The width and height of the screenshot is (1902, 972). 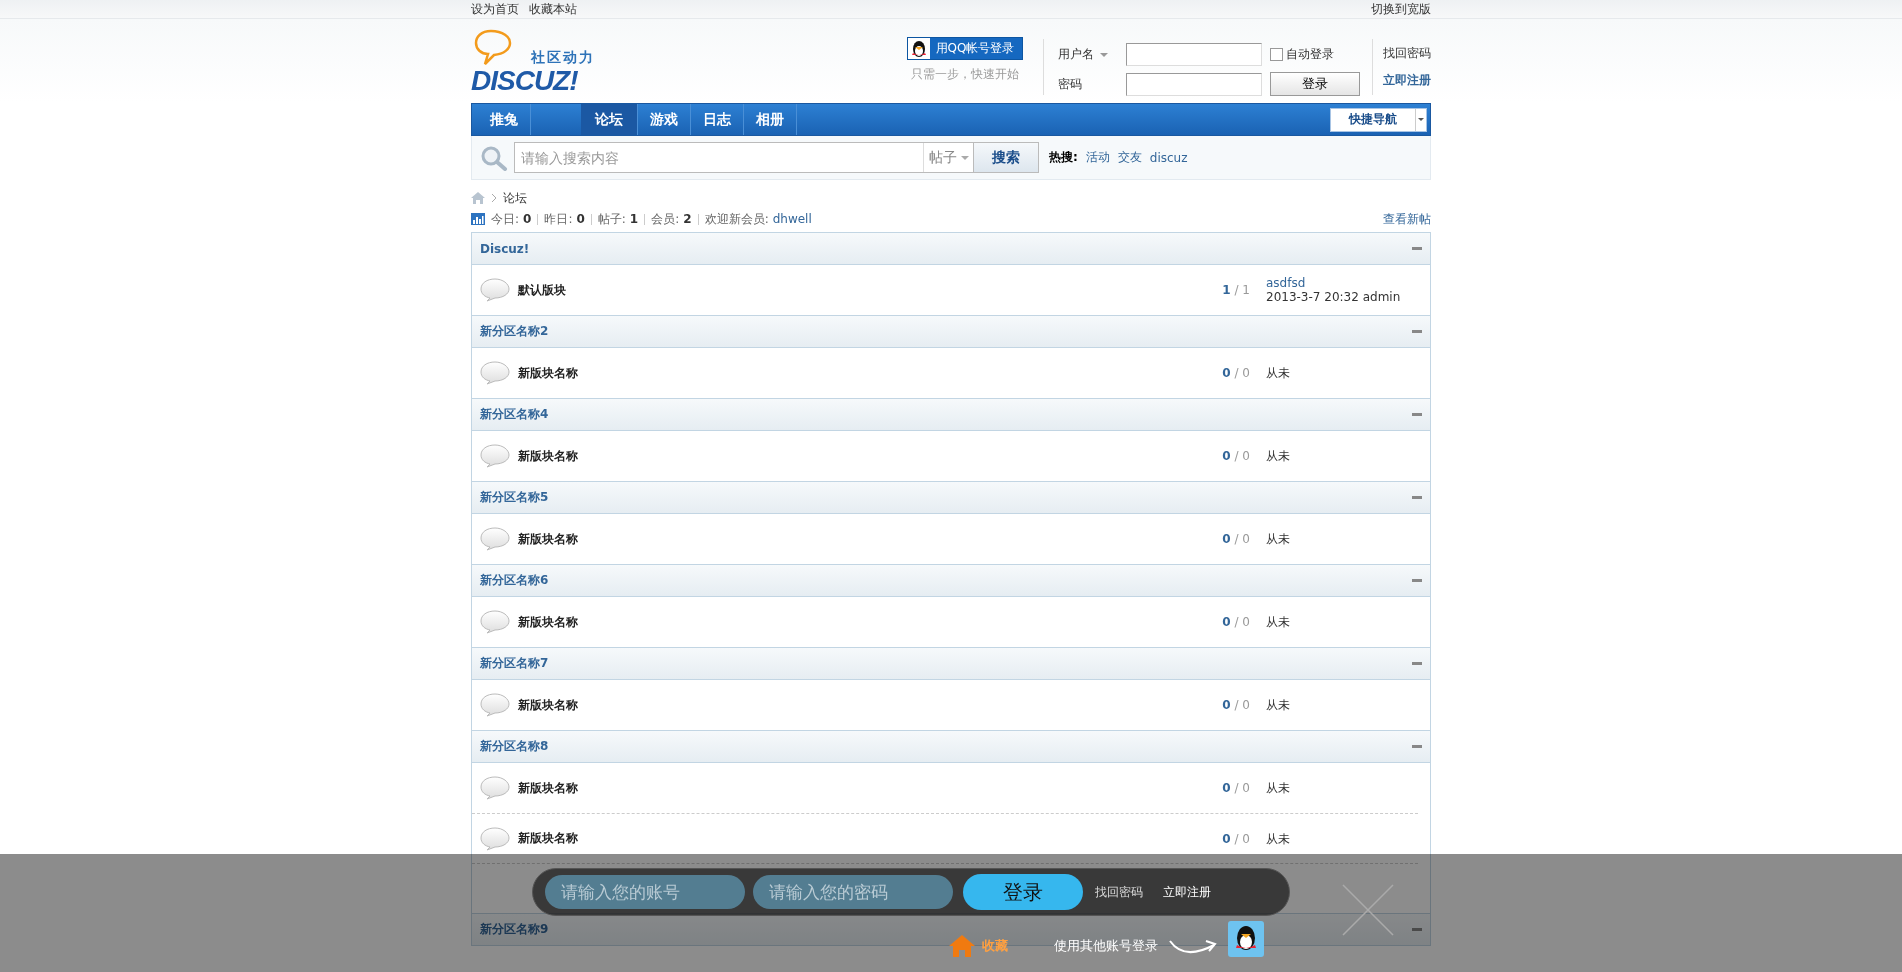 What do you see at coordinates (634, 219) in the screenshot?
I see `stat-value: 1` at bounding box center [634, 219].